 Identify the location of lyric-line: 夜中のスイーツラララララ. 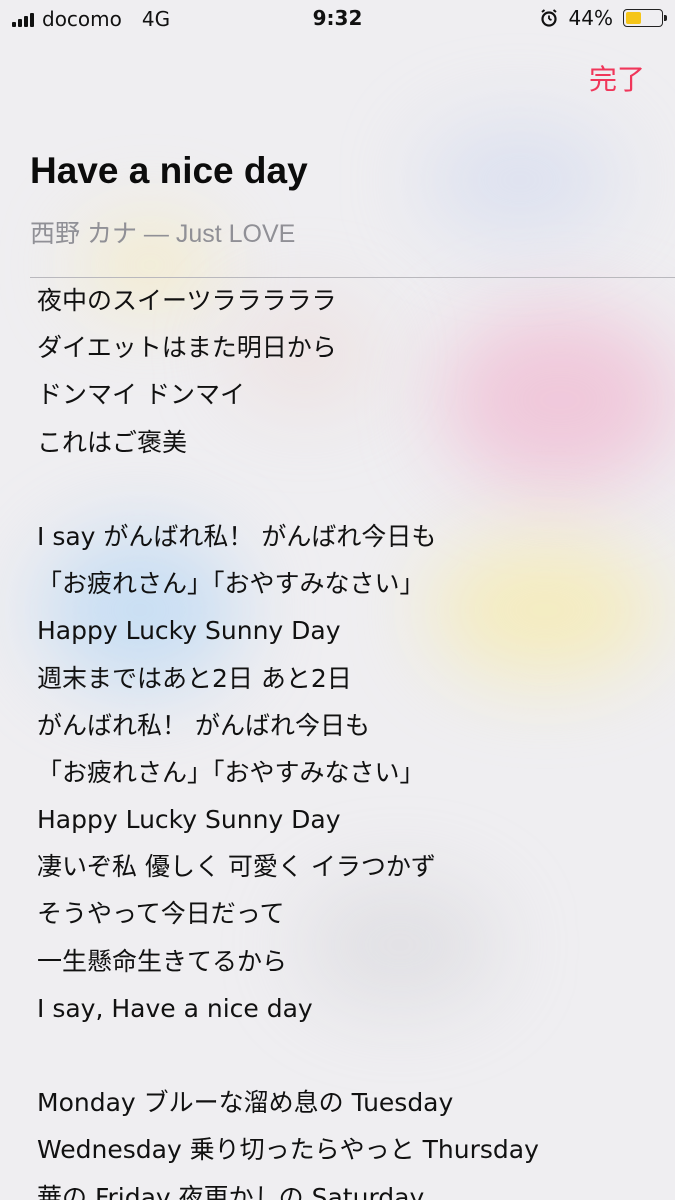
(187, 300).